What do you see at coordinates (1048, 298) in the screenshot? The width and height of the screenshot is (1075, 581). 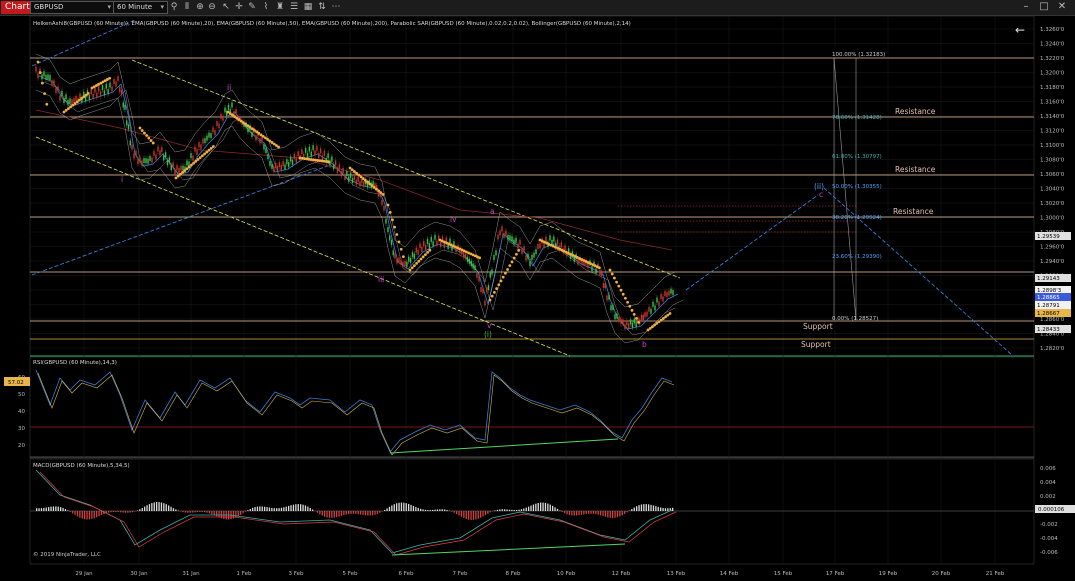 I see `price-marker-label: 1.28865` at bounding box center [1048, 298].